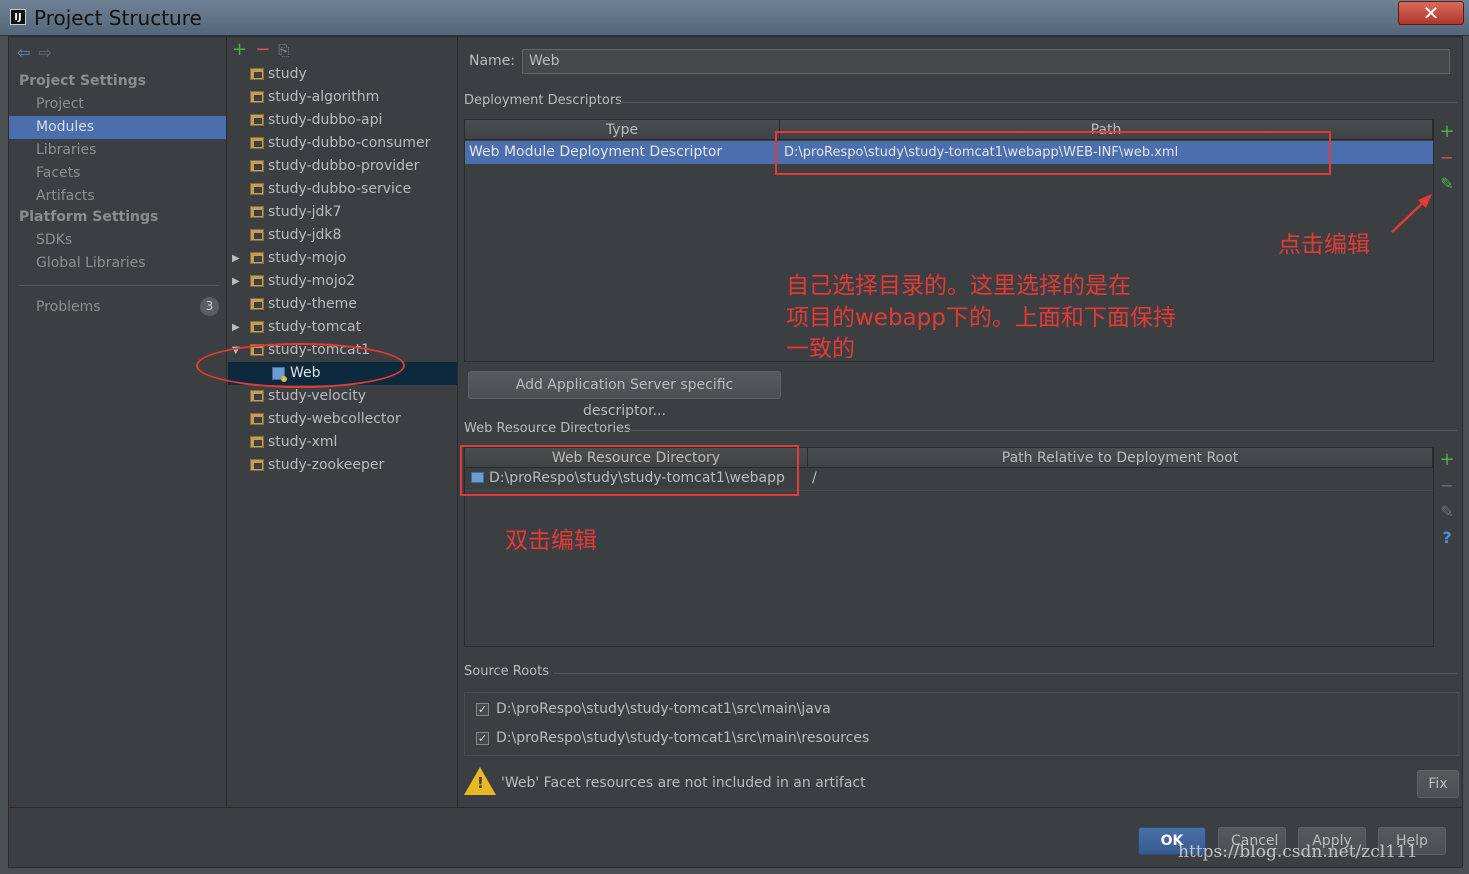 The height and width of the screenshot is (874, 1469). What do you see at coordinates (342, 465) in the screenshot?
I see `tree-item: study-zookeeper` at bounding box center [342, 465].